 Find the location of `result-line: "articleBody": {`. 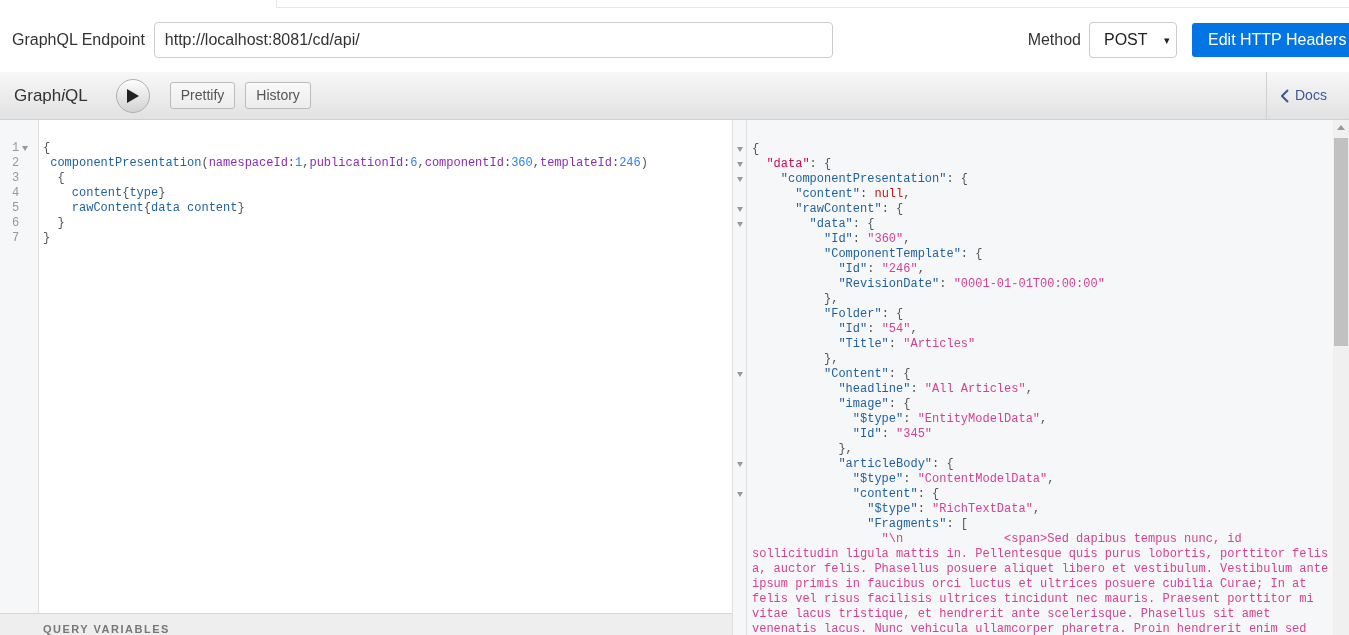

result-line: "articleBody": { is located at coordinates (895, 464).